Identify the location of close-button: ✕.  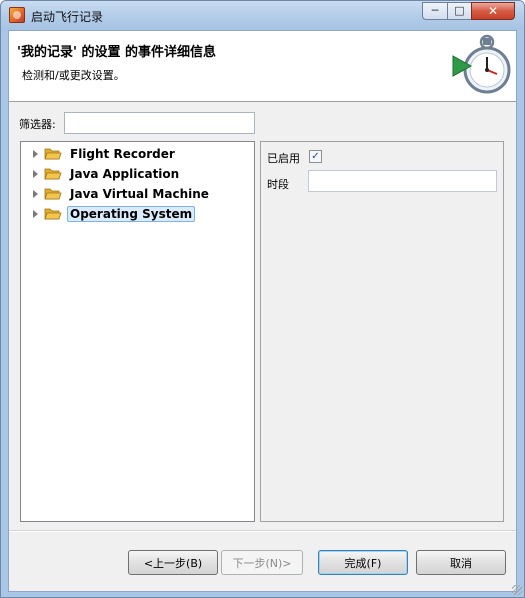
(493, 11).